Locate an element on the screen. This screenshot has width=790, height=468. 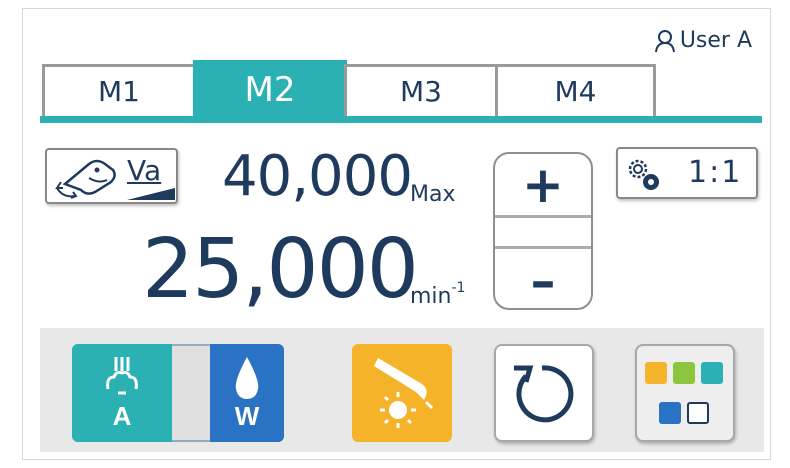
handpiece-mode-button: Va is located at coordinates (111, 176).